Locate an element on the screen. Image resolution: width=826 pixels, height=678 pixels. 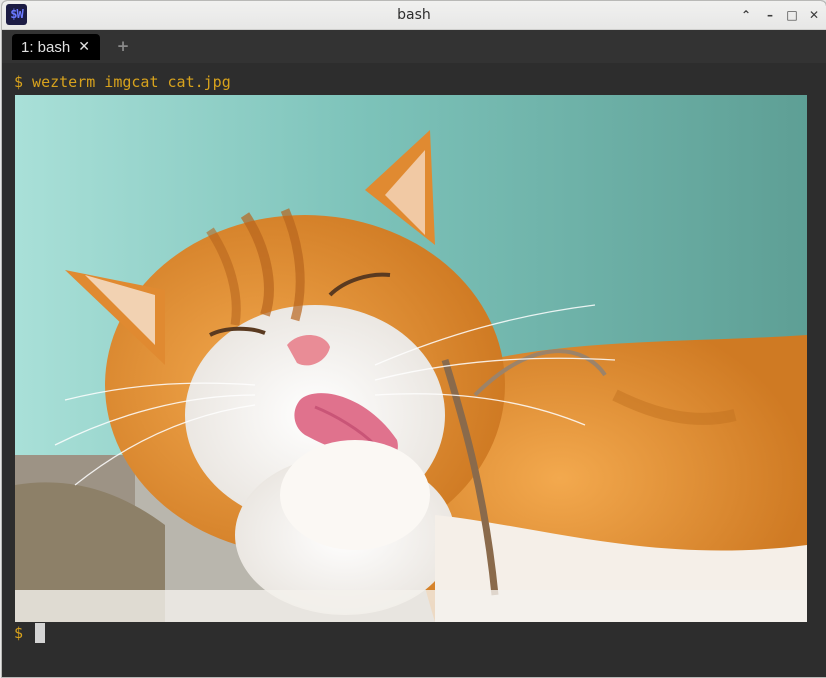
tab-title: 1: bash is located at coordinates (46, 47).